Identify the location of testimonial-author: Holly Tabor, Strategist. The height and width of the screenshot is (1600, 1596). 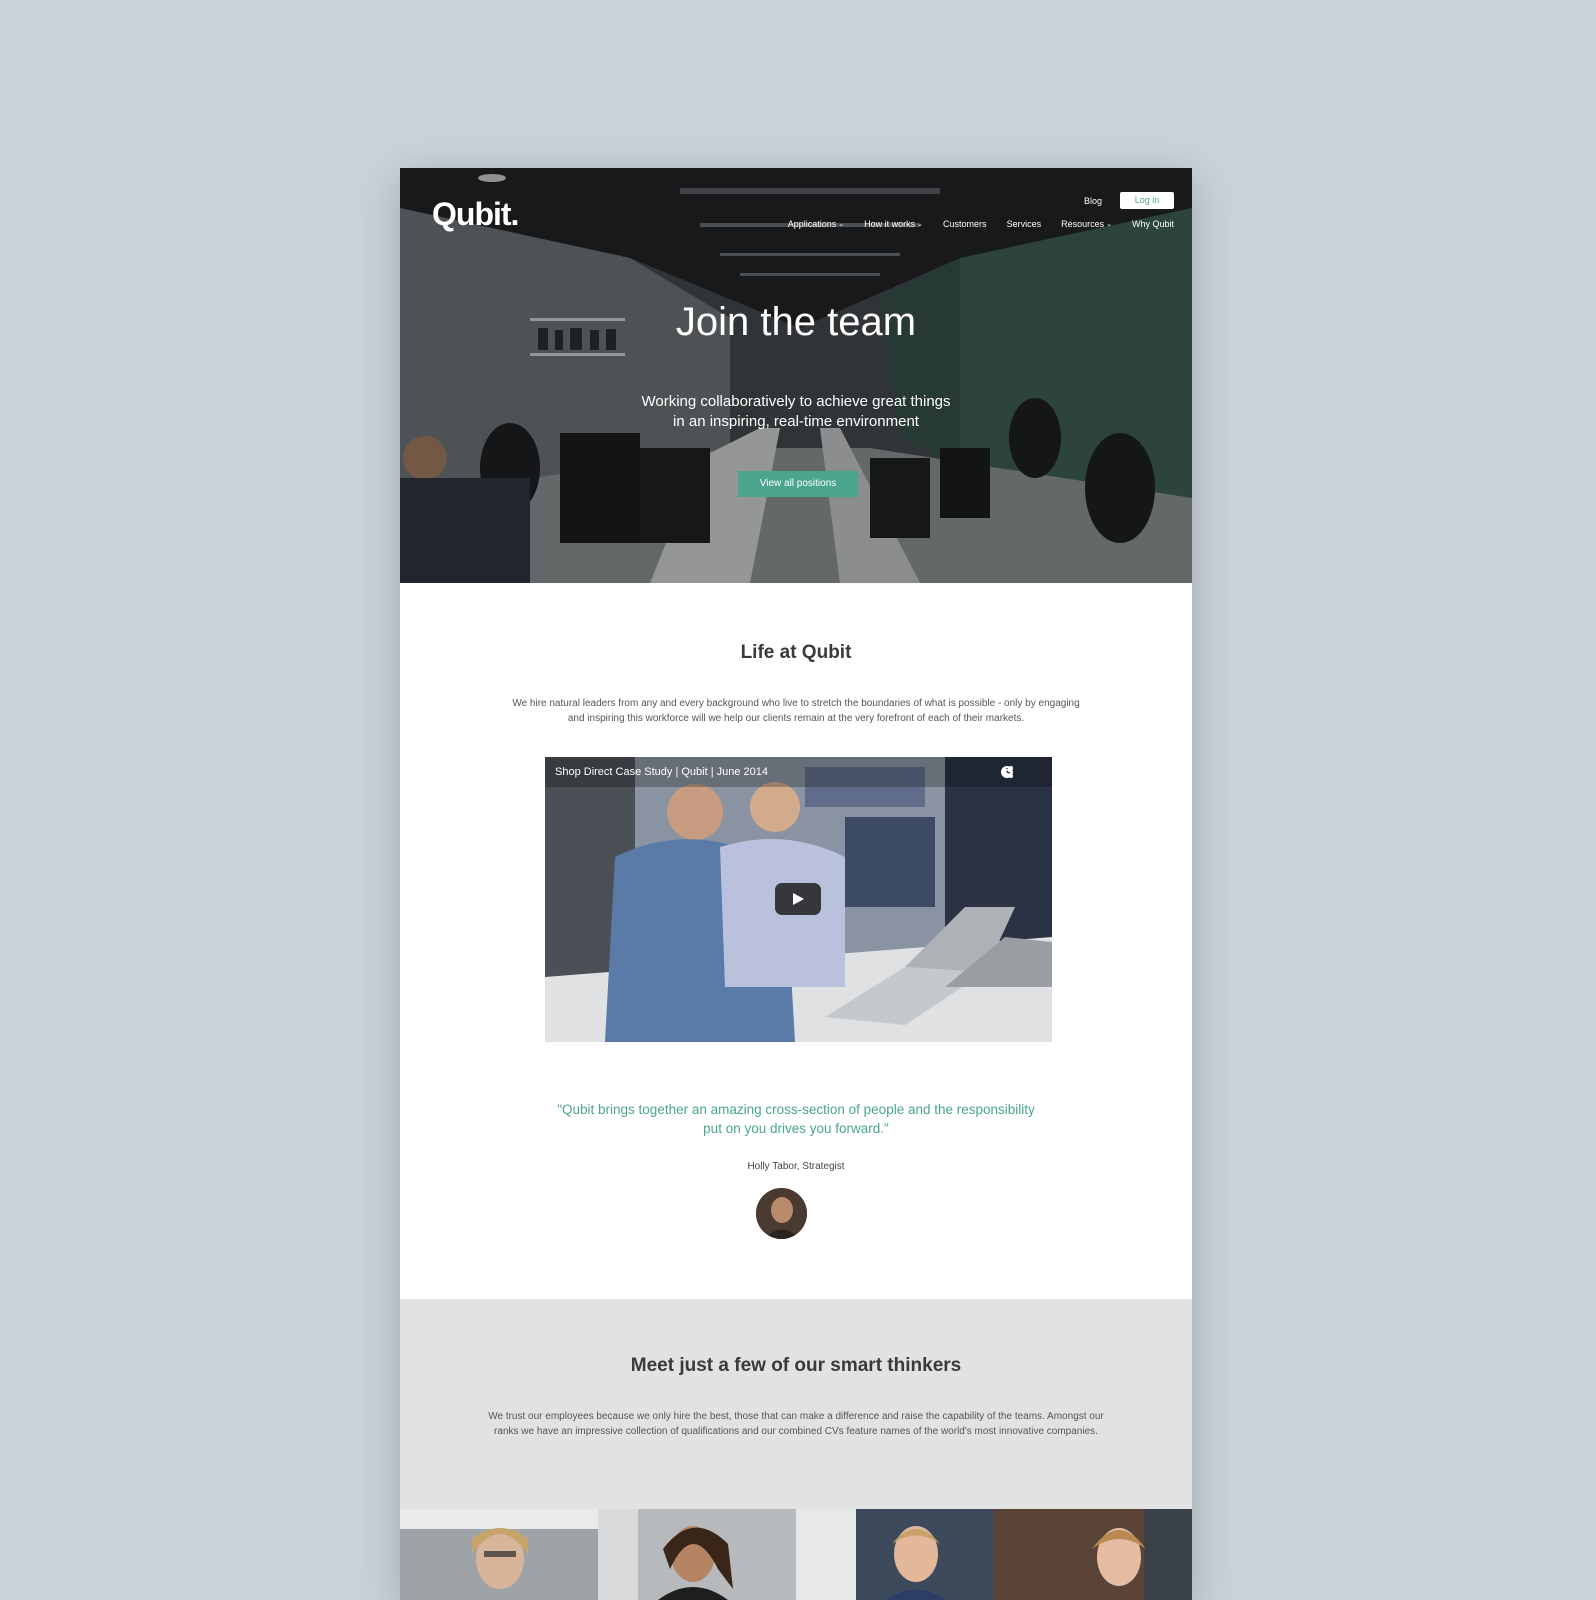
(796, 1166).